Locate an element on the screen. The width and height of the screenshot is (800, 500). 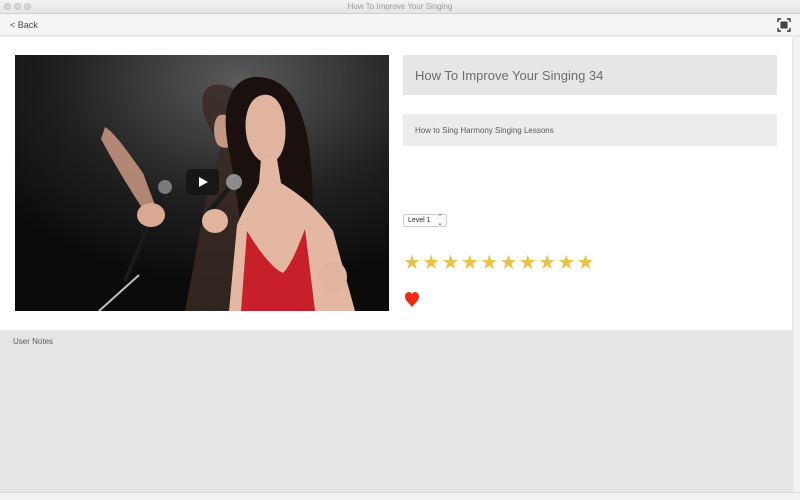
user-notes-label: User Notes is located at coordinates (33, 341).